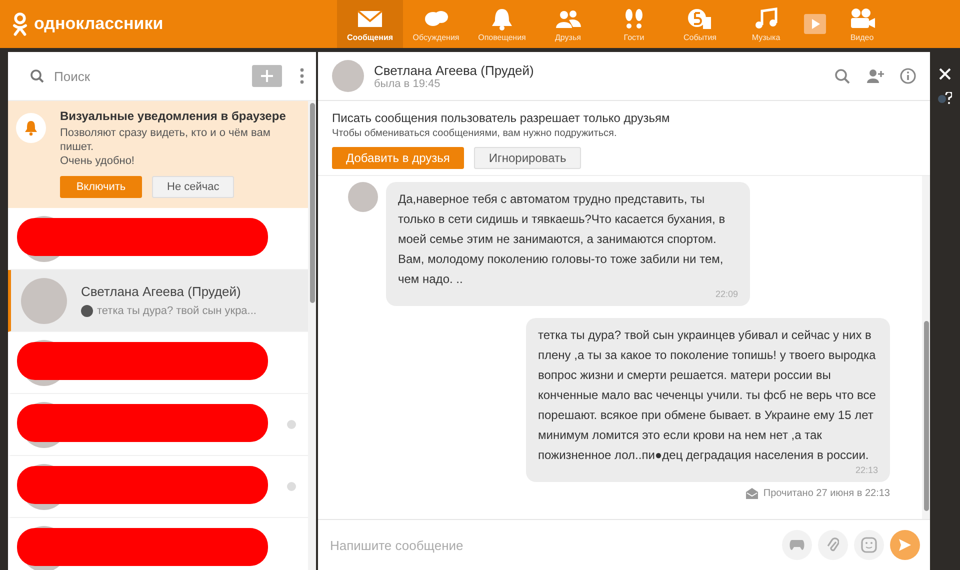  Describe the element at coordinates (148, 76) in the screenshot. I see `search-field: Поиск` at that location.